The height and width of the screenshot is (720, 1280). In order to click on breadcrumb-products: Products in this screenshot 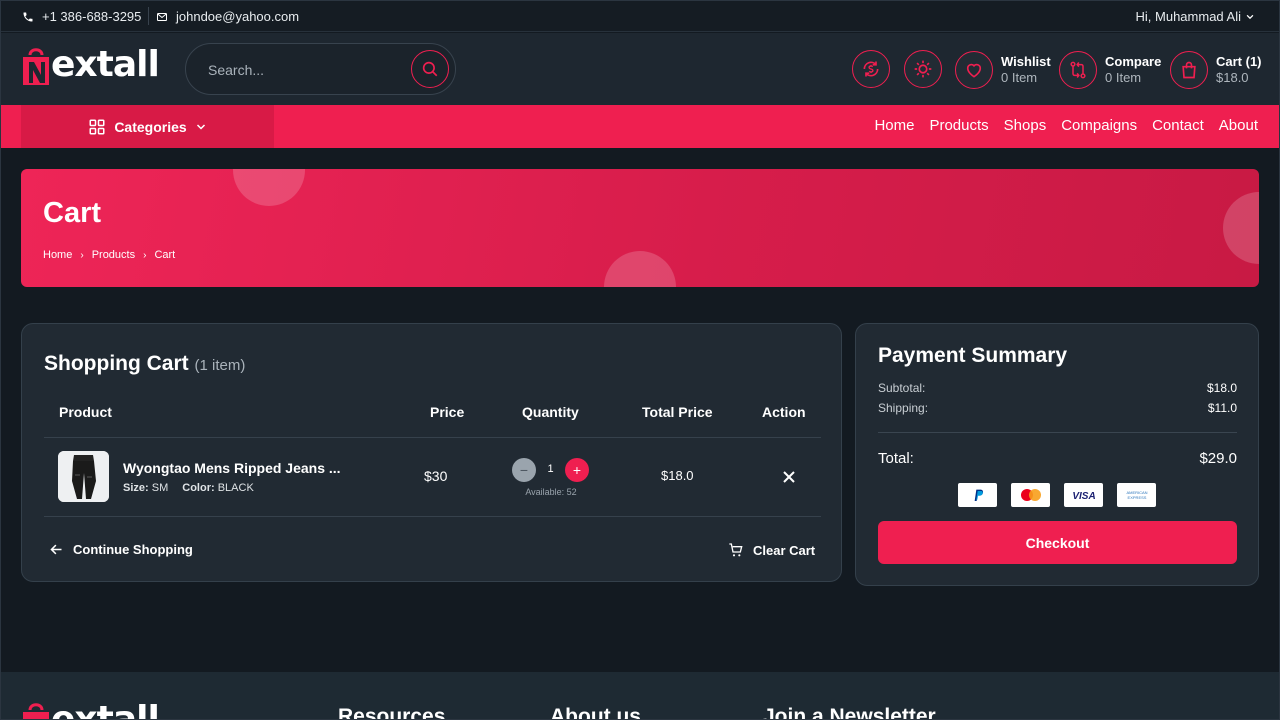, I will do `click(113, 255)`.